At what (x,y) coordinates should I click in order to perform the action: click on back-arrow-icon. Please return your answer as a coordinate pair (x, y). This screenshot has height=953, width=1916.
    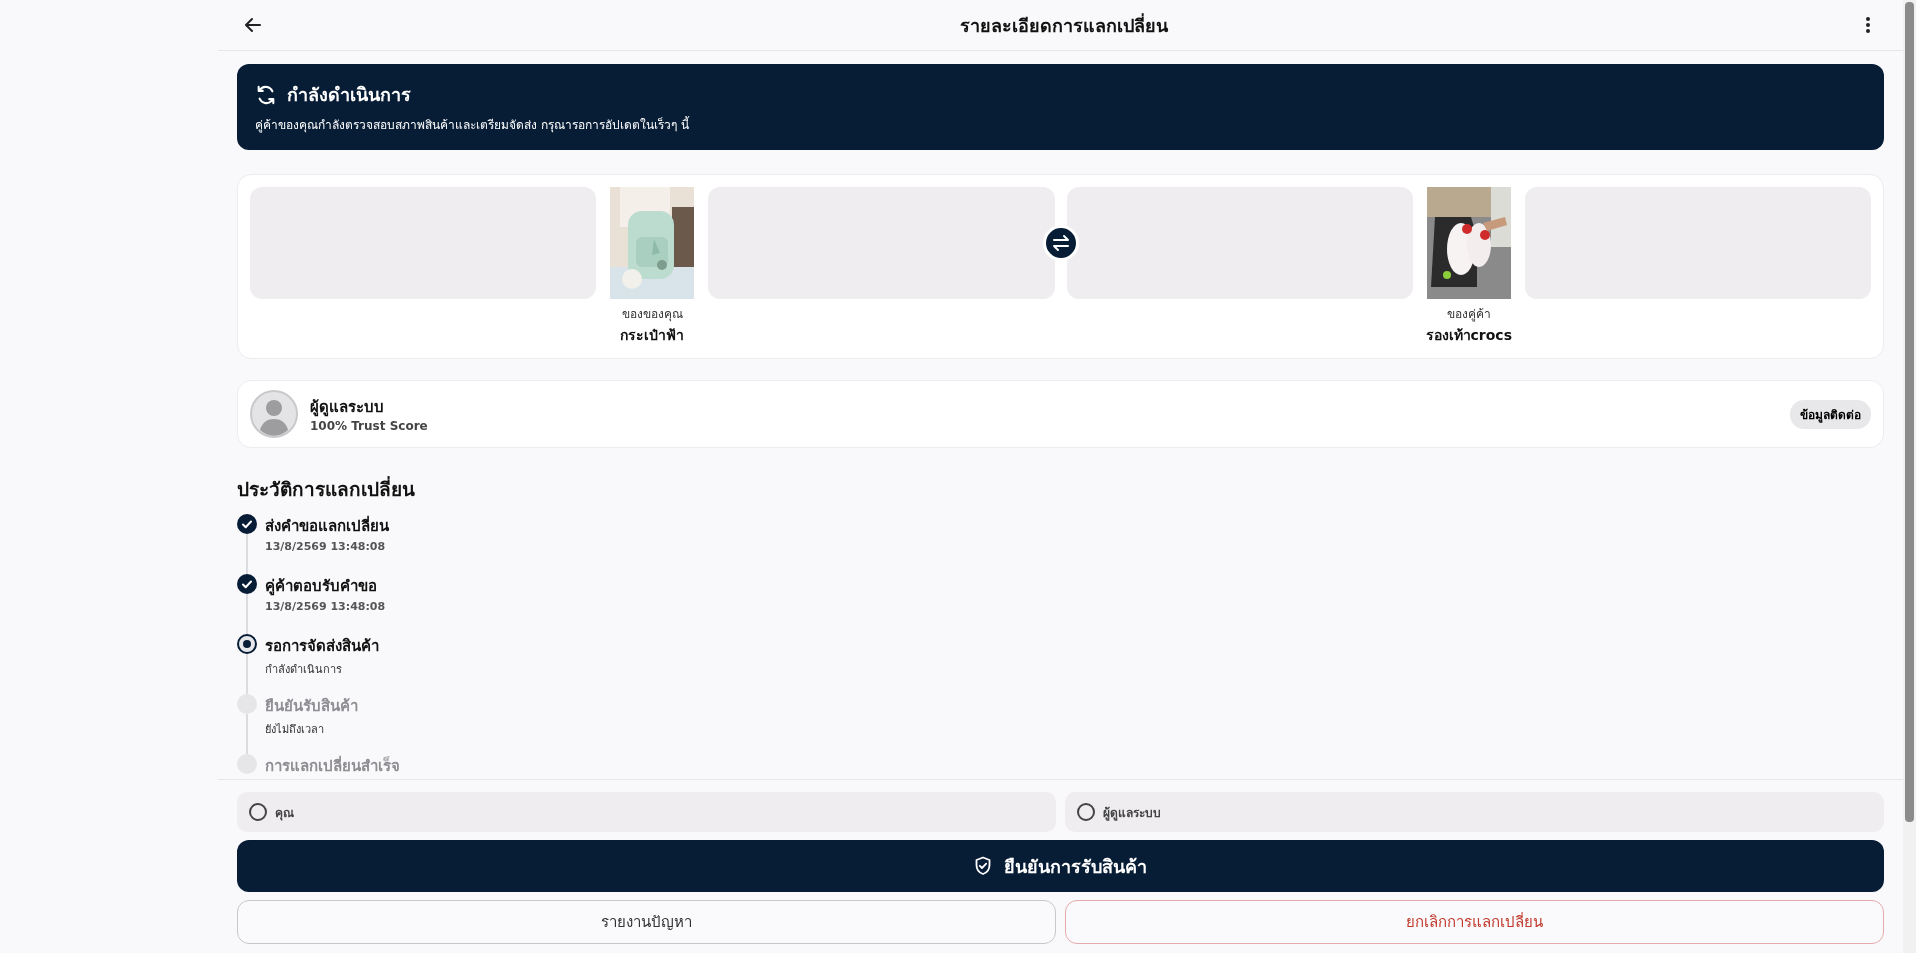
    Looking at the image, I should click on (253, 25).